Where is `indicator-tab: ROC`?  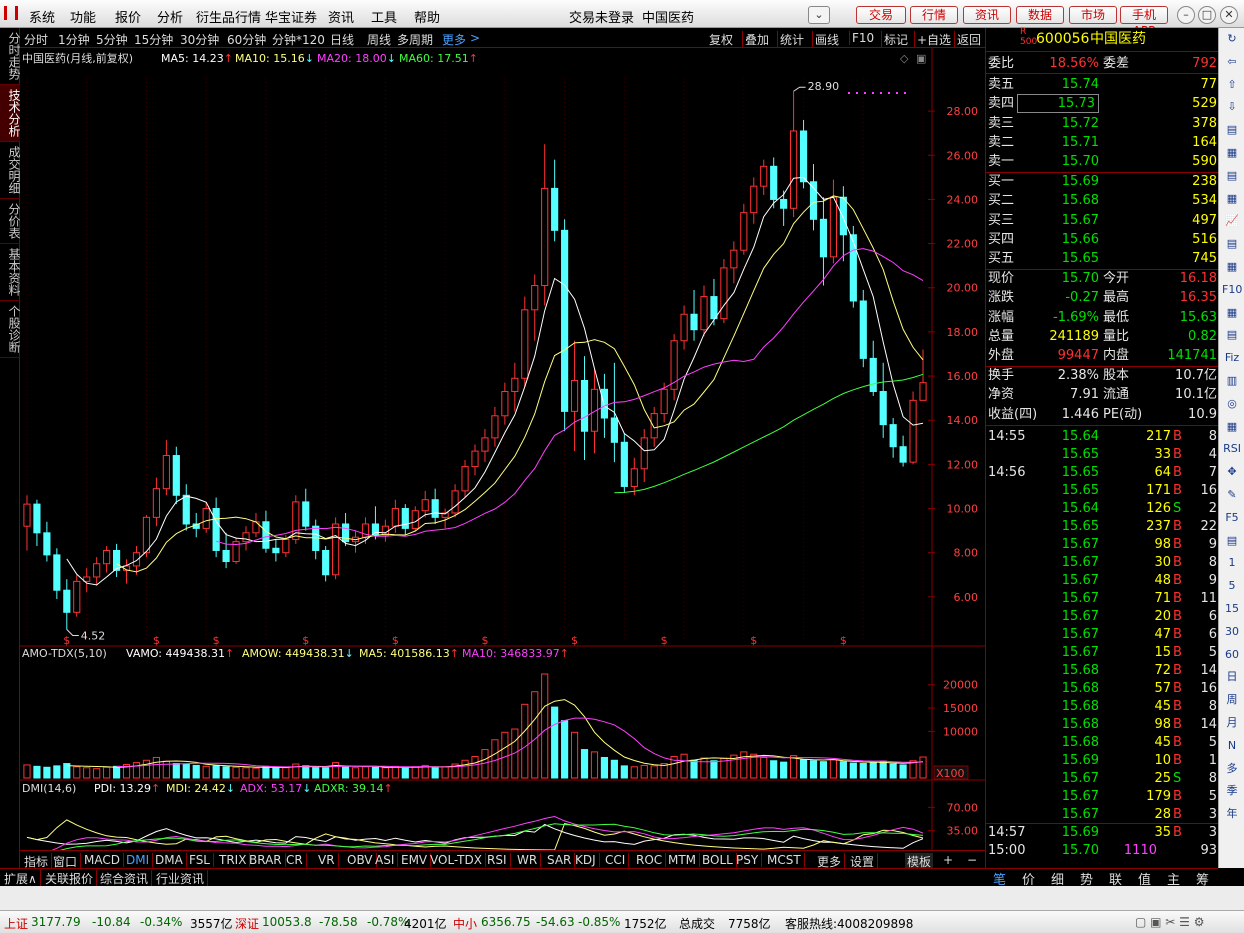 indicator-tab: ROC is located at coordinates (651, 860).